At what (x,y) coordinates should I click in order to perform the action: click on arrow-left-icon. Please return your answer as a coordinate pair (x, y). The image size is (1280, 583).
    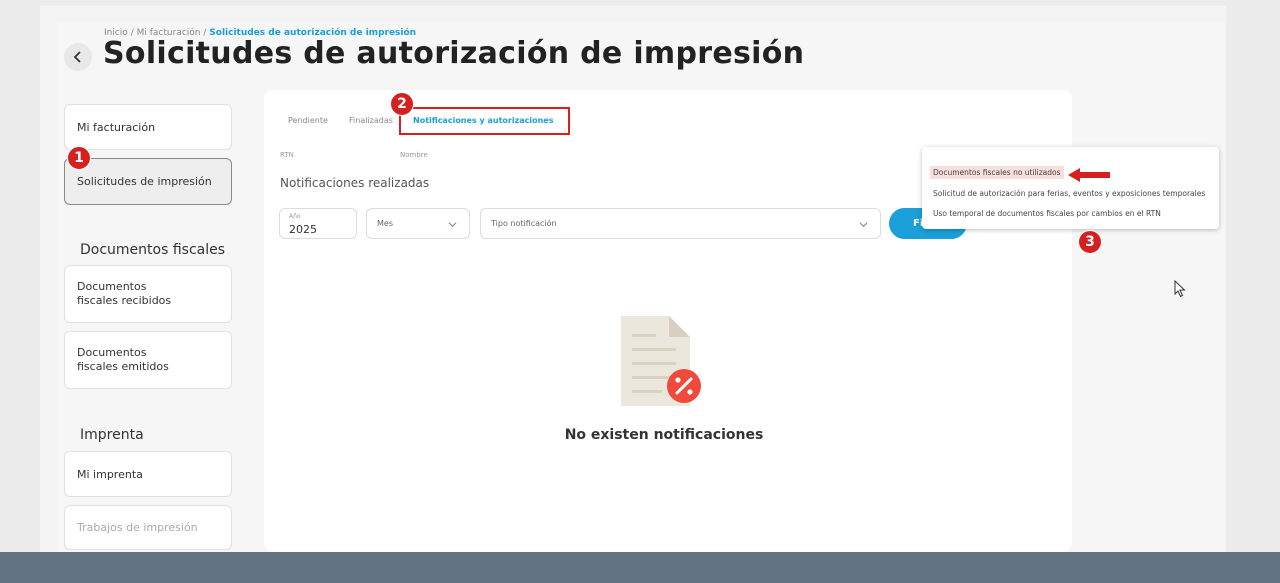
    Looking at the image, I should click on (1089, 175).